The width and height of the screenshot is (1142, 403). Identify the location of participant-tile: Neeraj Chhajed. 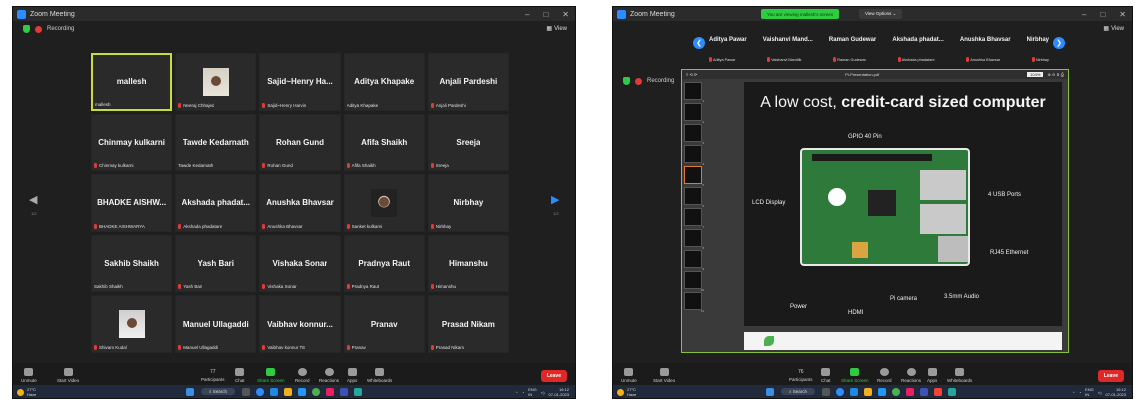
(216, 82).